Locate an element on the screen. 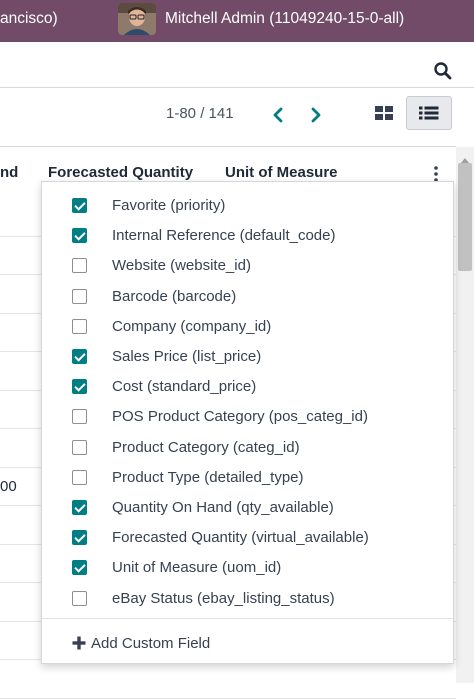 The width and height of the screenshot is (474, 699). search-icon is located at coordinates (443, 71).